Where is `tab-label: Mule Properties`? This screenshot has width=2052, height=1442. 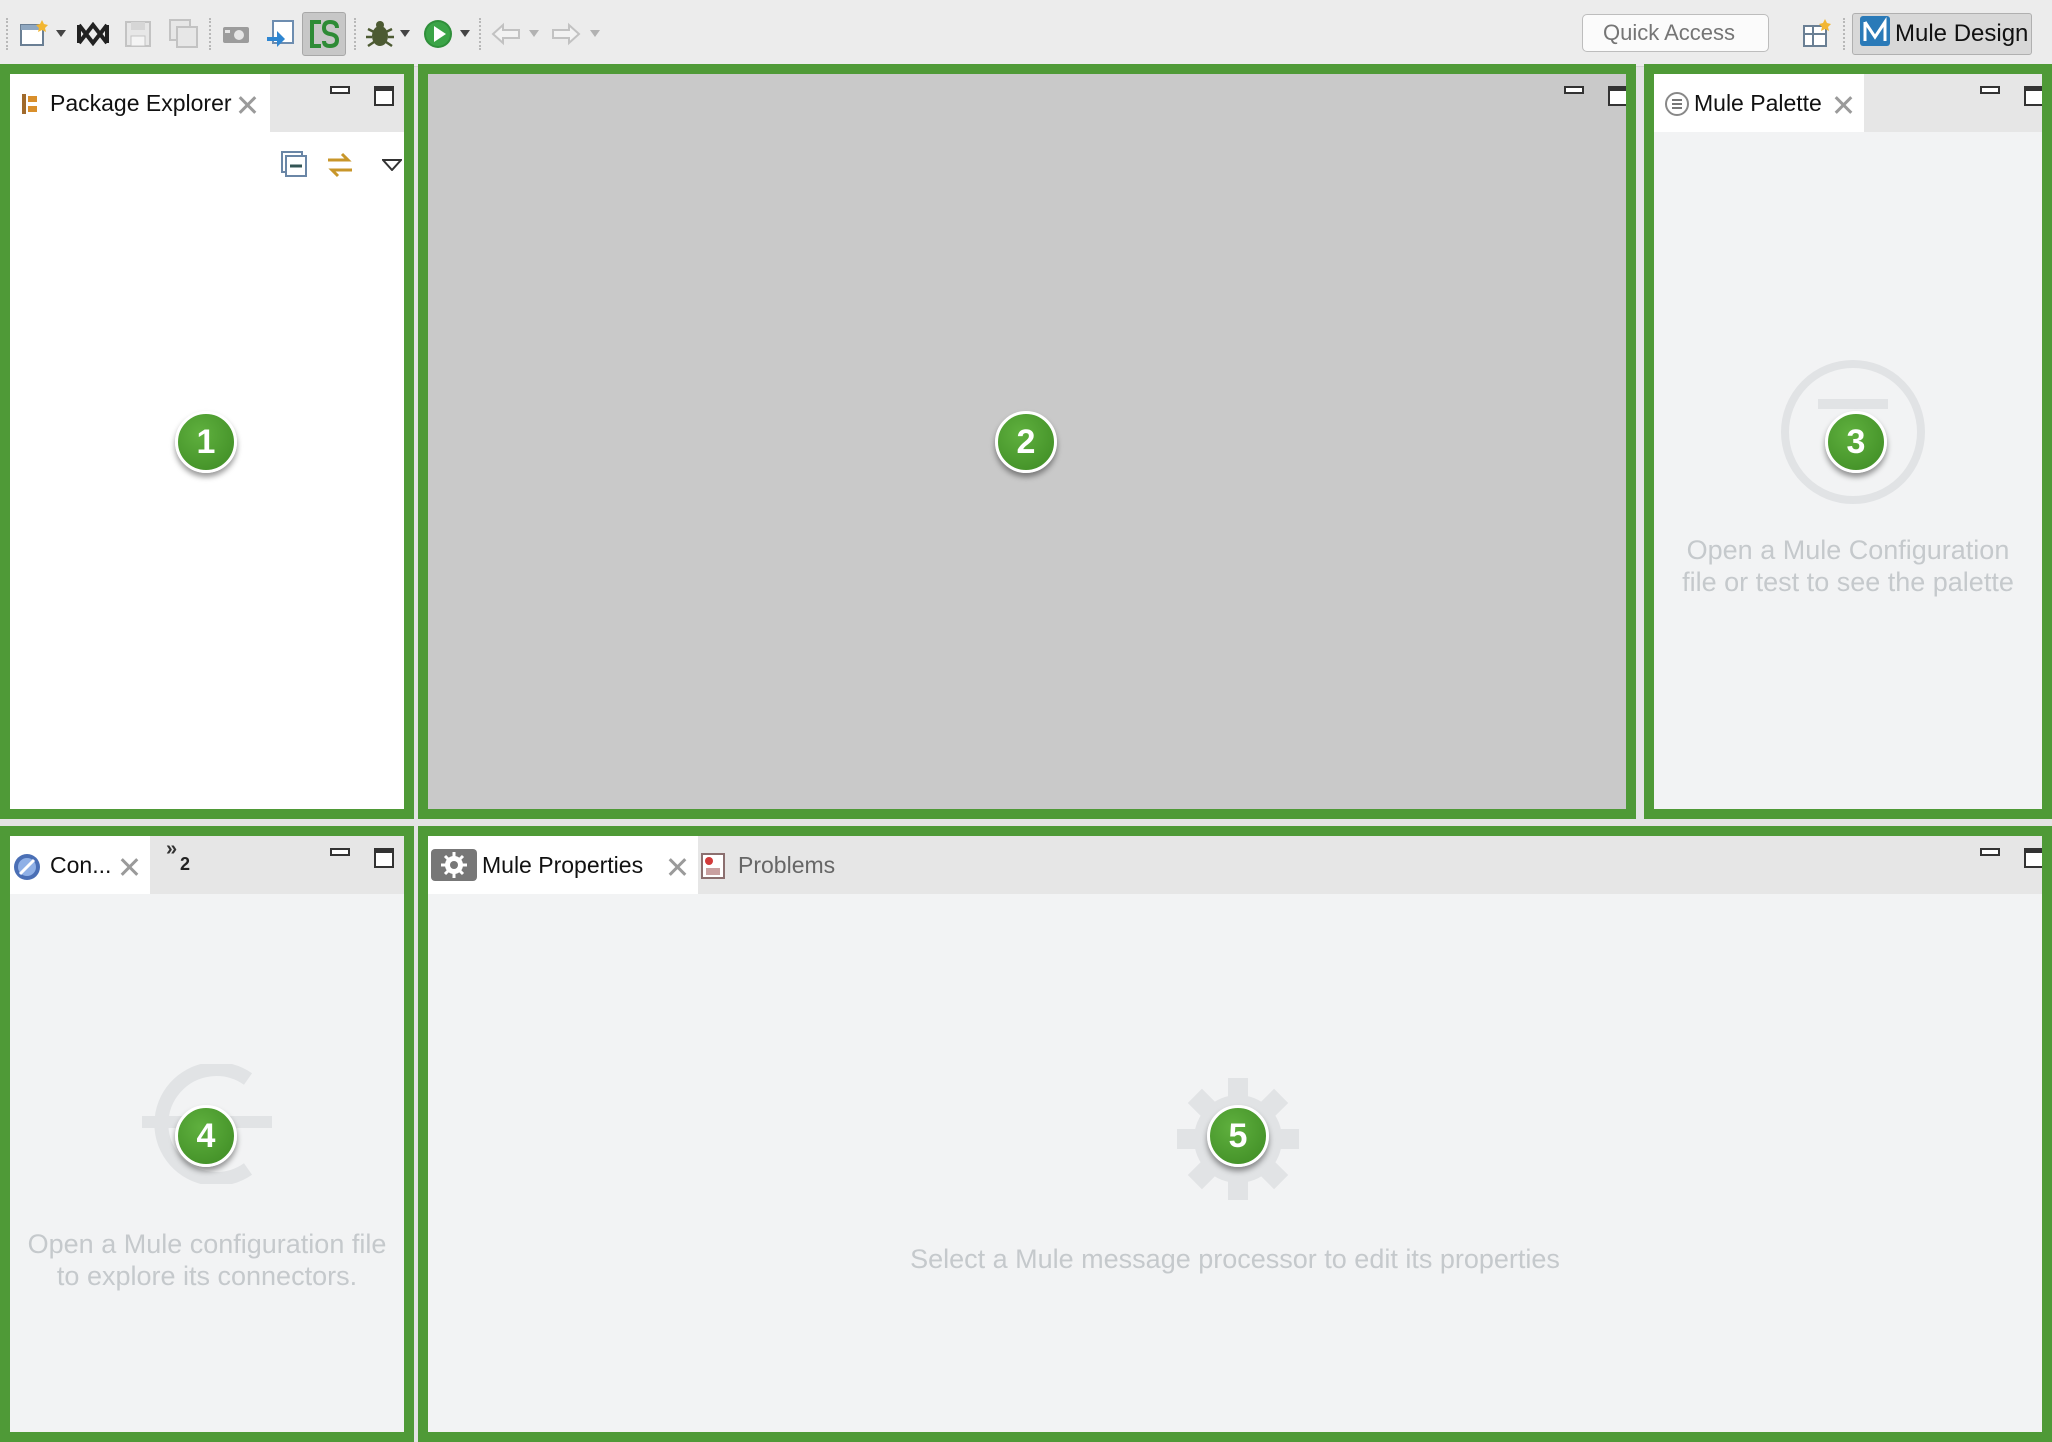 tab-label: Mule Properties is located at coordinates (563, 865).